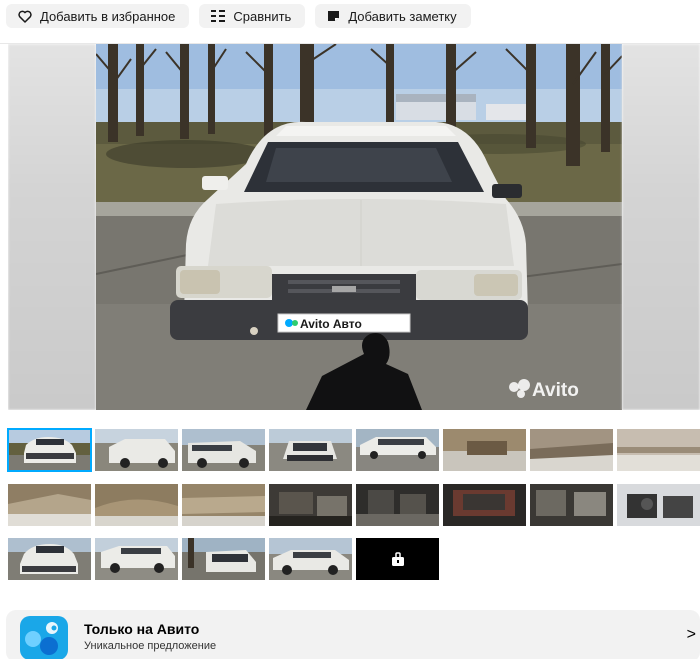 Image resolution: width=700 pixels, height=659 pixels. Describe the element at coordinates (108, 16) in the screenshot. I see `add-to-favorites-label: Добавить в избранное` at that location.